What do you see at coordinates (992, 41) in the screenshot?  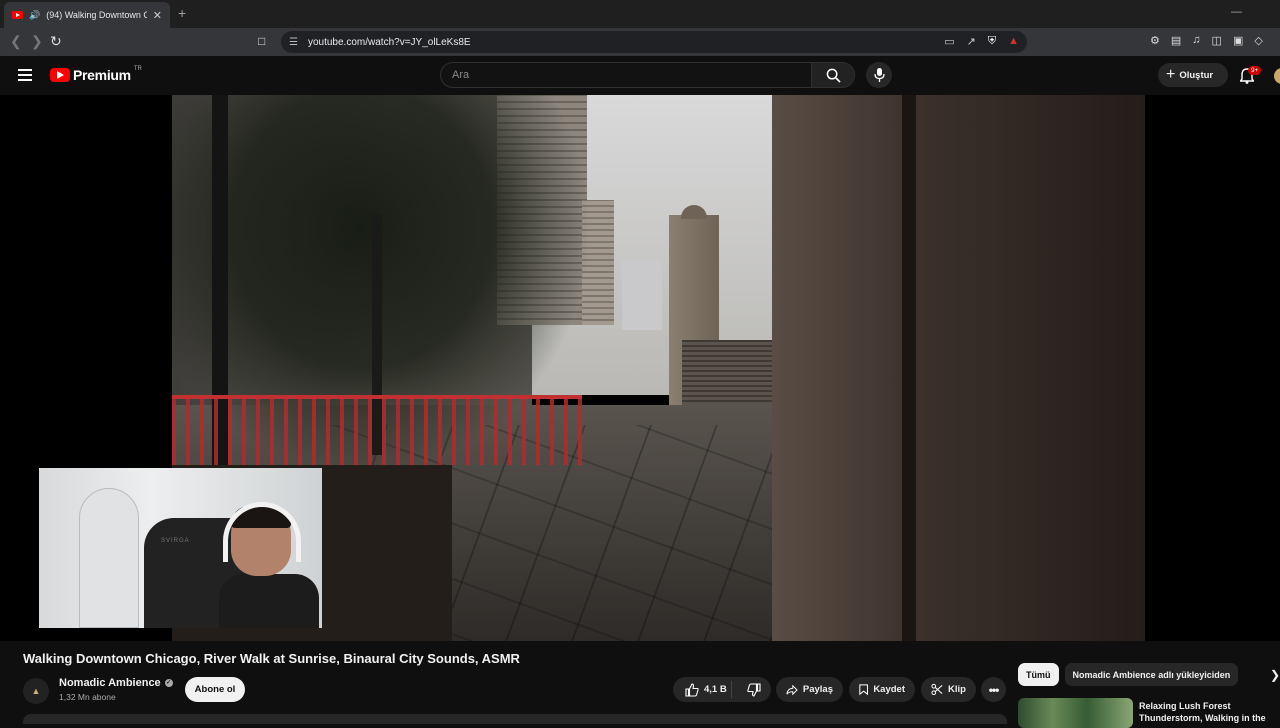 I see `shield-icon: ⛨` at bounding box center [992, 41].